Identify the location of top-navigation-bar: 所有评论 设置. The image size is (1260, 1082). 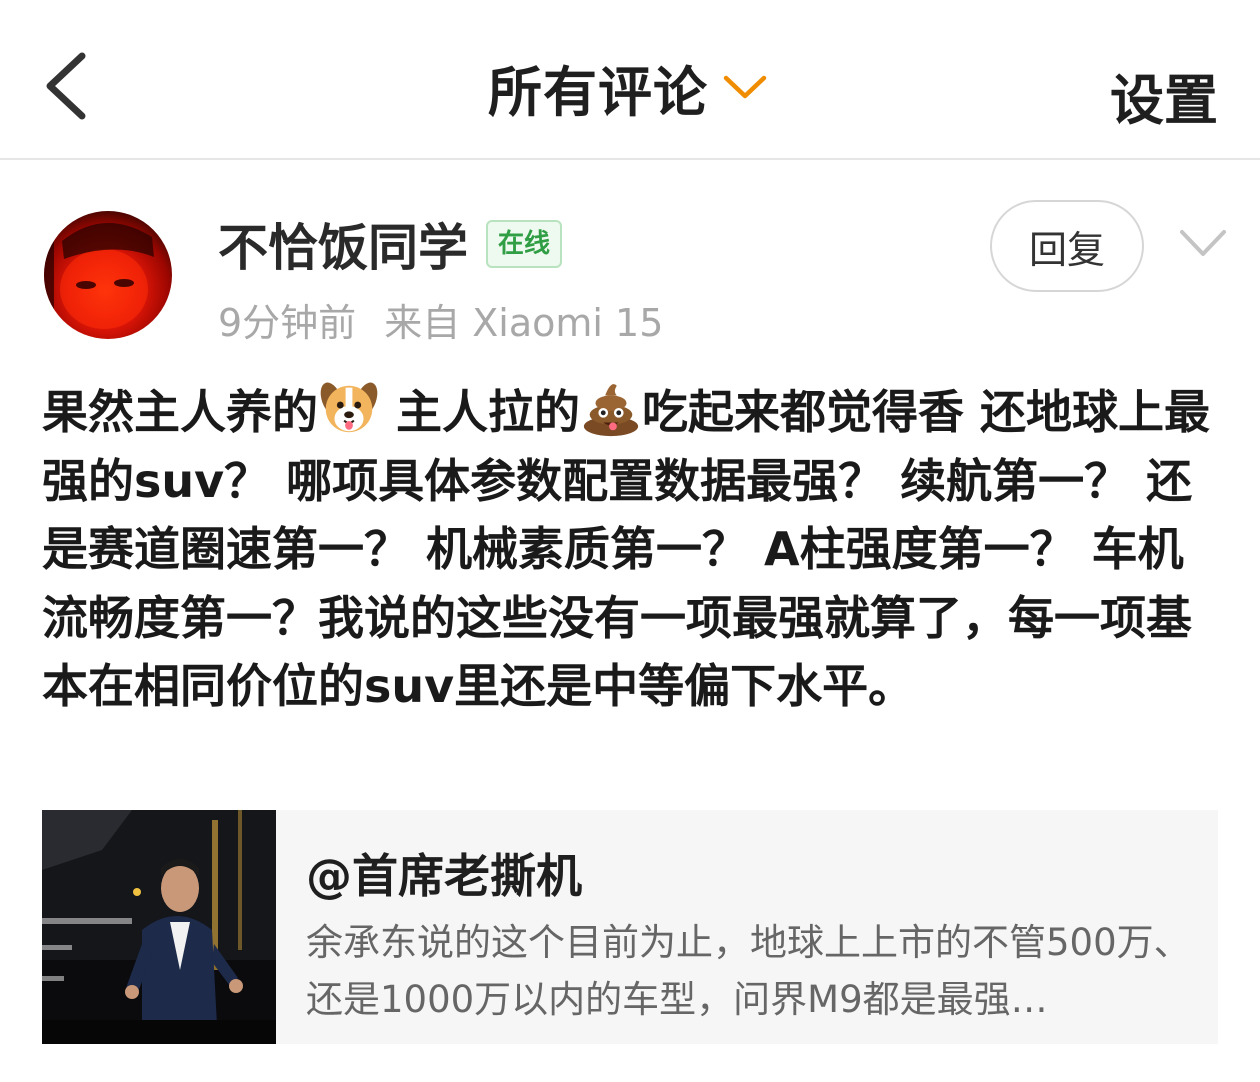
(630, 80).